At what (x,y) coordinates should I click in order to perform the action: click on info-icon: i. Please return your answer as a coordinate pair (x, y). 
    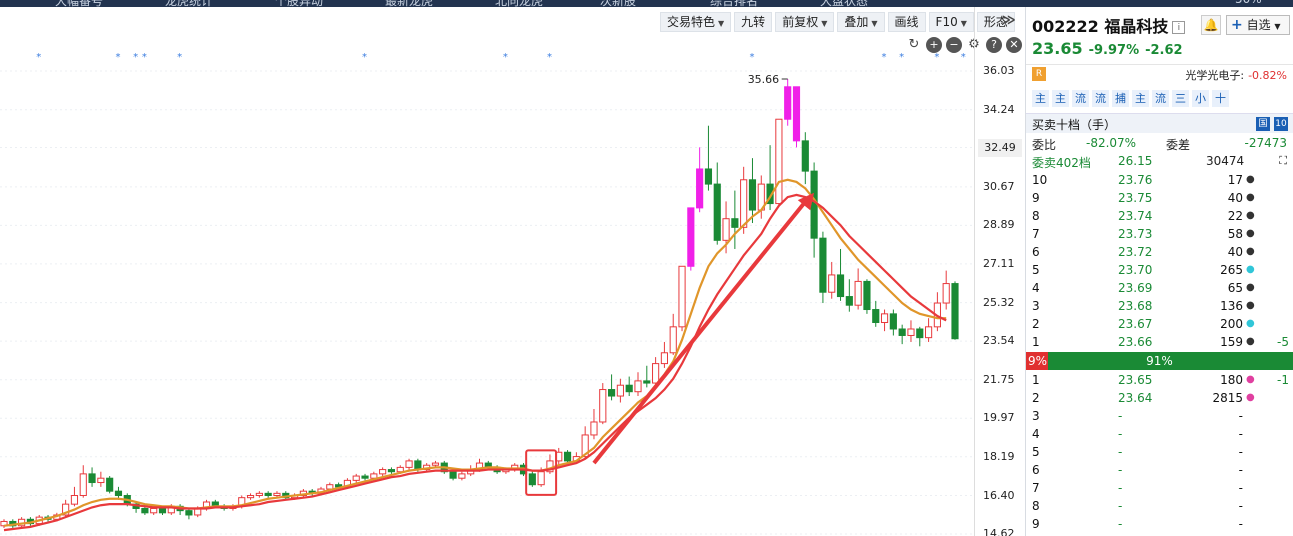
    Looking at the image, I should click on (1179, 27).